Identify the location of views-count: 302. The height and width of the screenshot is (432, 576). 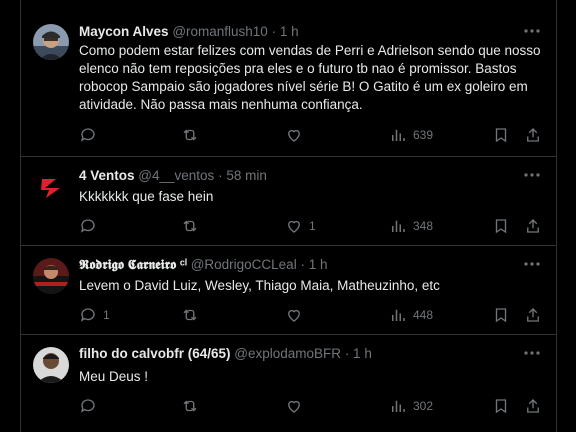
(423, 406).